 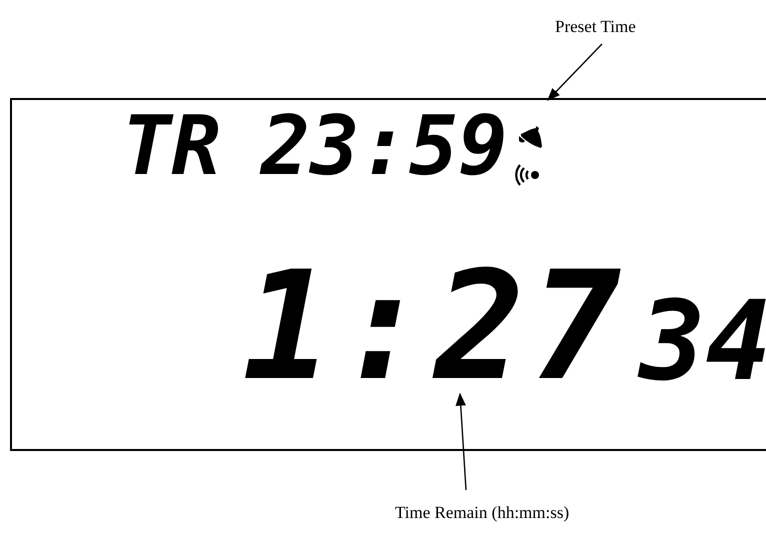 I want to click on mode-readout: TR, so click(x=171, y=147).